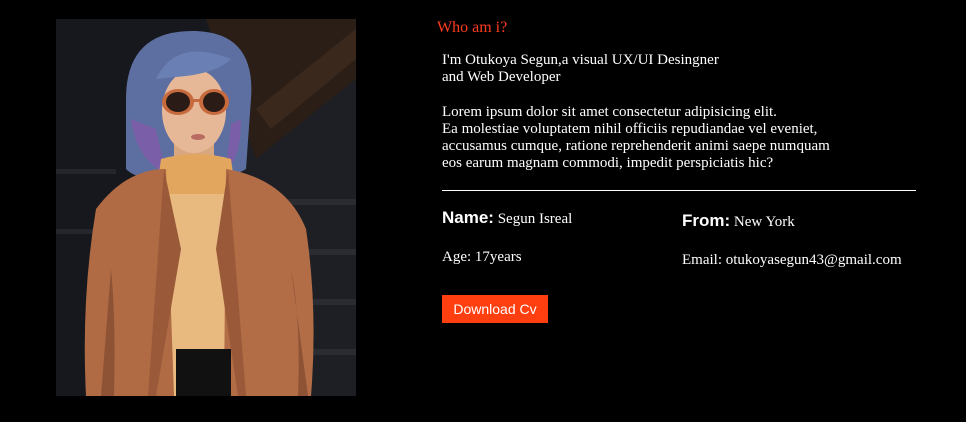 Image resolution: width=966 pixels, height=422 pixels. I want to click on email-field: Email: otukoyasegun43@gmail.com, so click(792, 260).